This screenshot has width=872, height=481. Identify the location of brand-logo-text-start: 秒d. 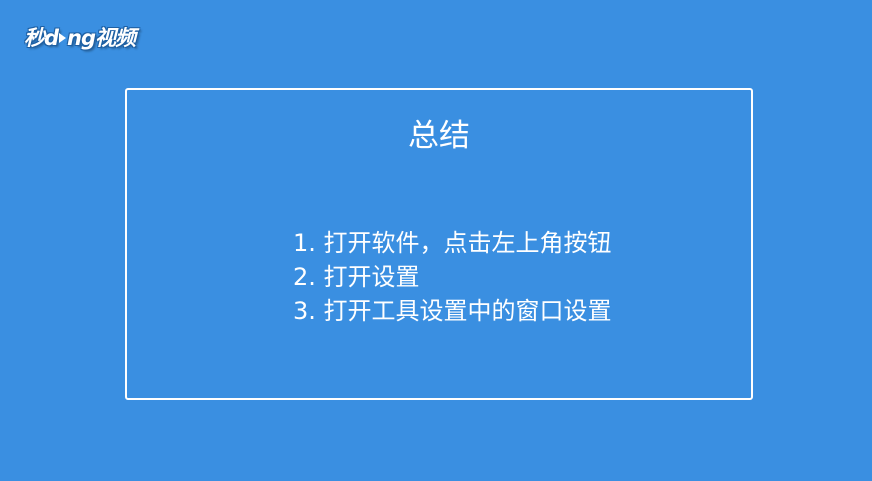
(41, 38).